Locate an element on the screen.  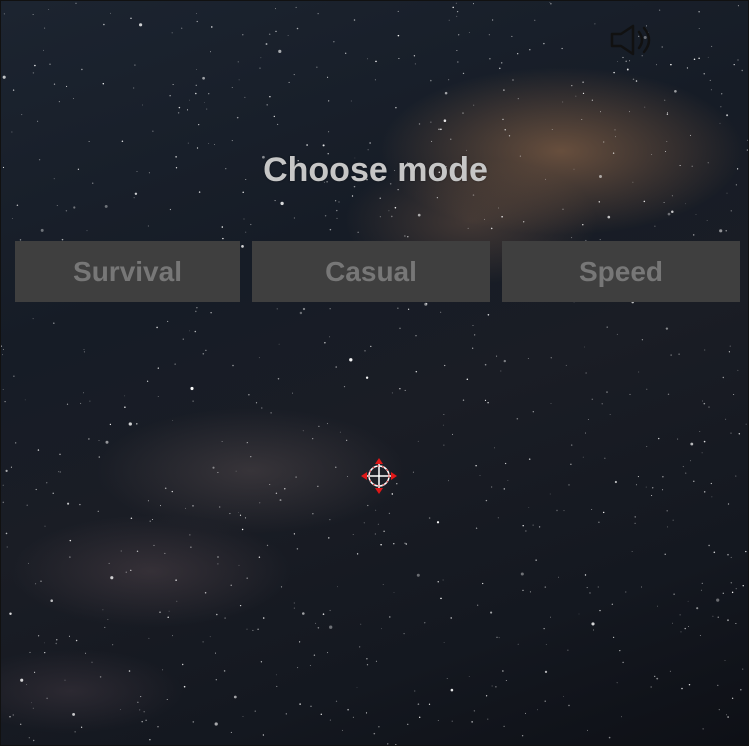
speed-mode-button: Speed is located at coordinates (621, 271).